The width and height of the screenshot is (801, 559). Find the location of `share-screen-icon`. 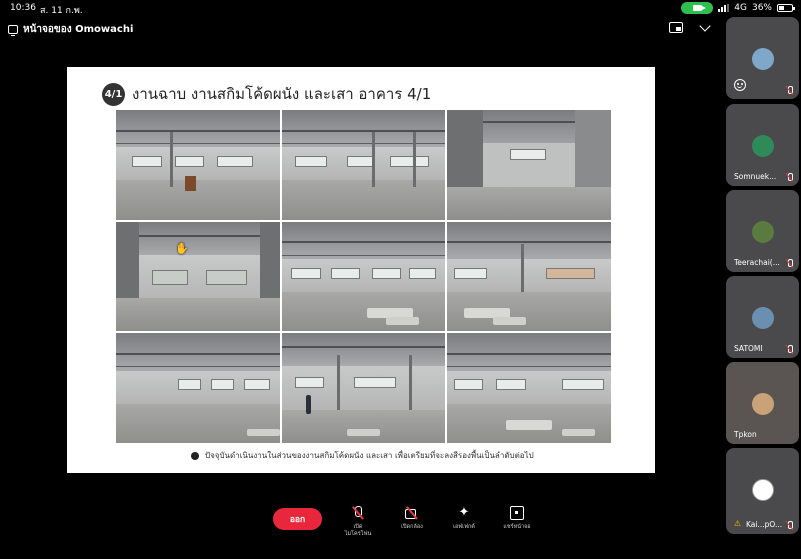

share-screen-icon is located at coordinates (517, 513).